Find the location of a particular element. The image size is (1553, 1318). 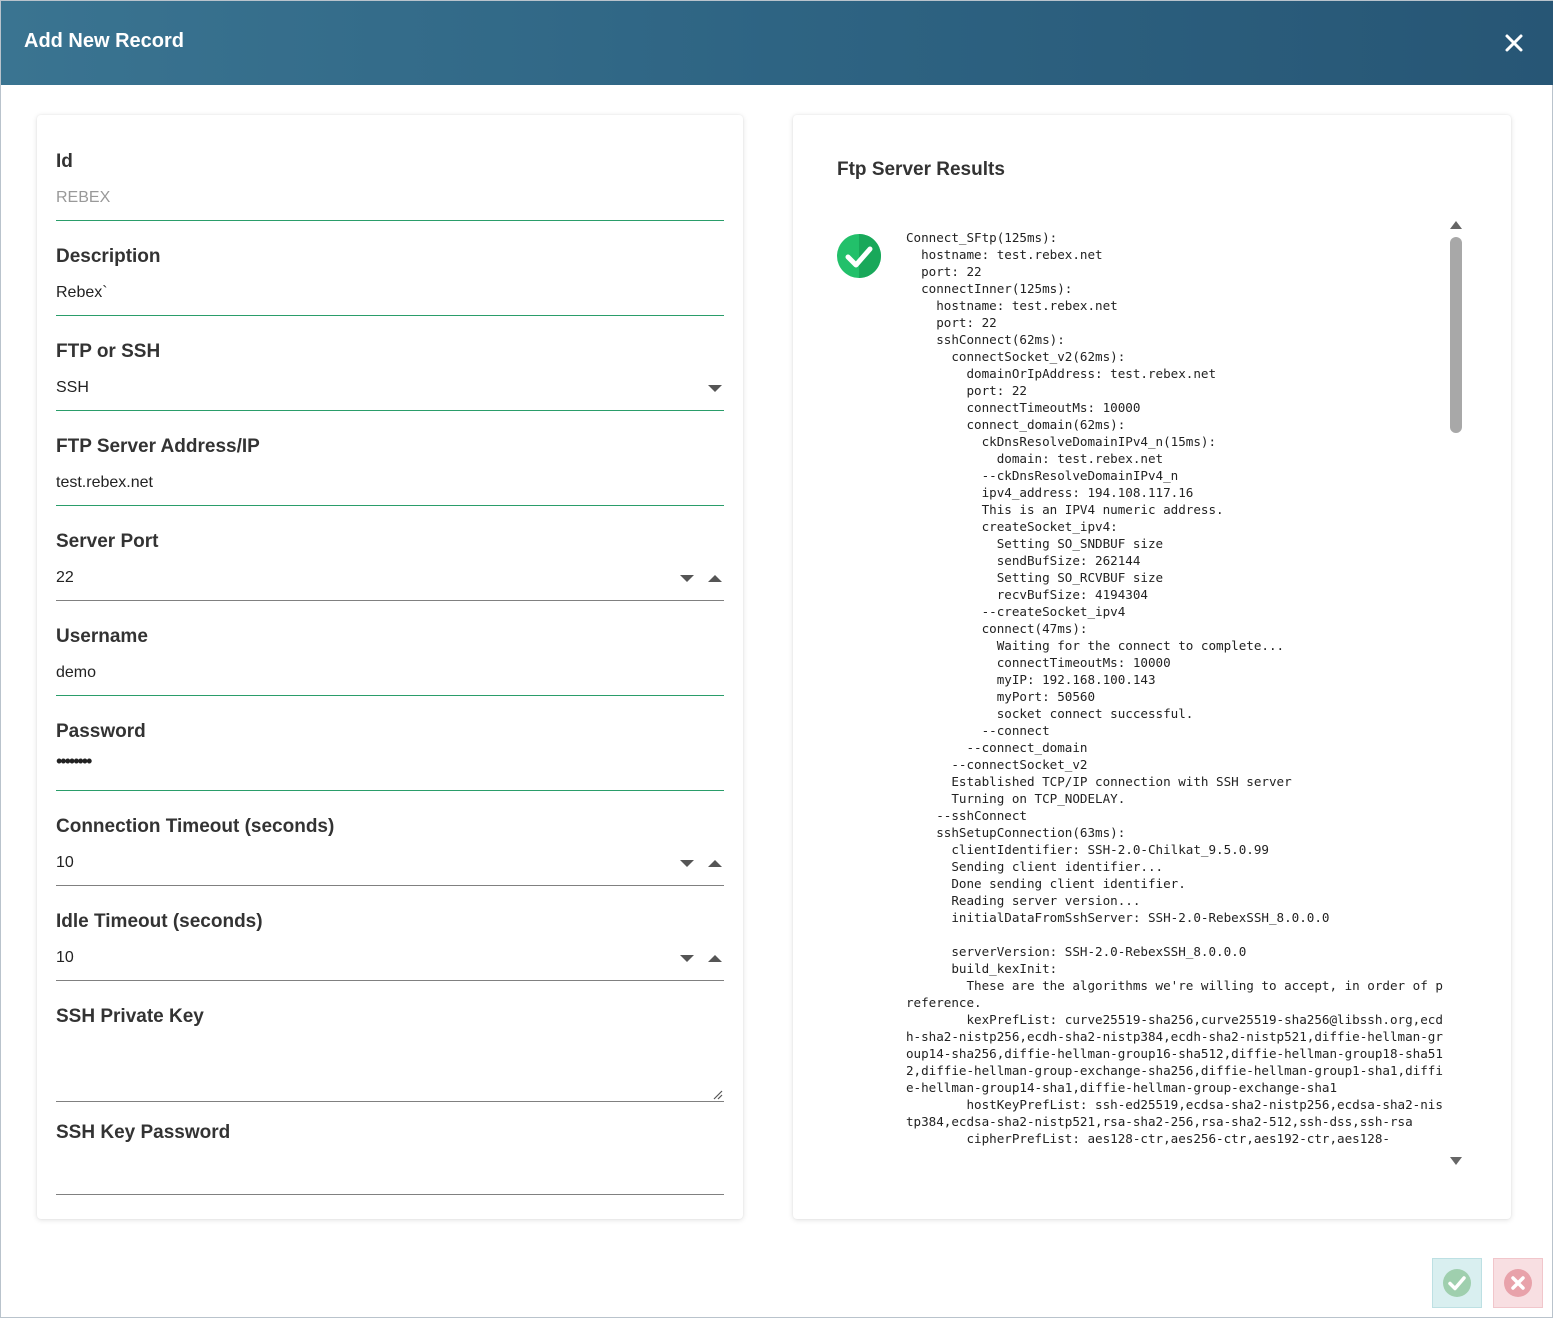

description-label: Description is located at coordinates (108, 256).